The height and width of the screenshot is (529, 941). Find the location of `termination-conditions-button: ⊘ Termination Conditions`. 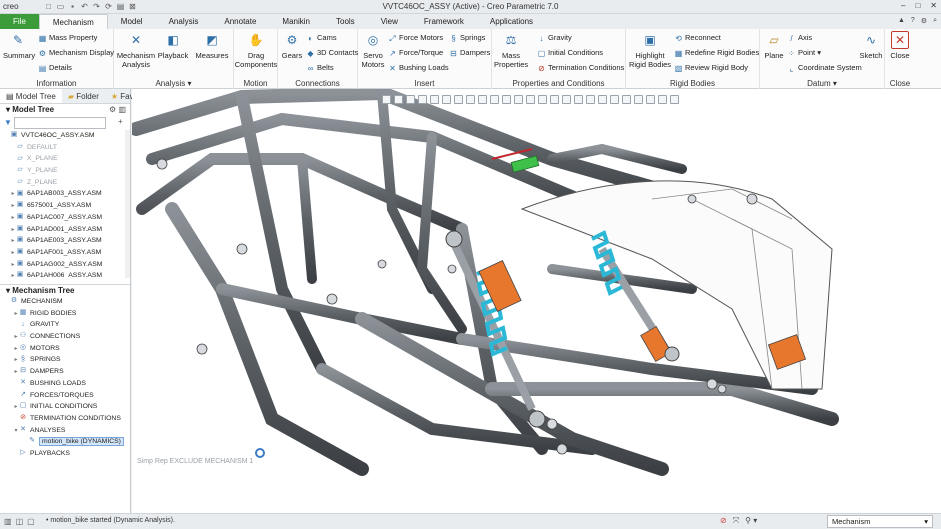

termination-conditions-button: ⊘ Termination Conditions is located at coordinates (580, 67).